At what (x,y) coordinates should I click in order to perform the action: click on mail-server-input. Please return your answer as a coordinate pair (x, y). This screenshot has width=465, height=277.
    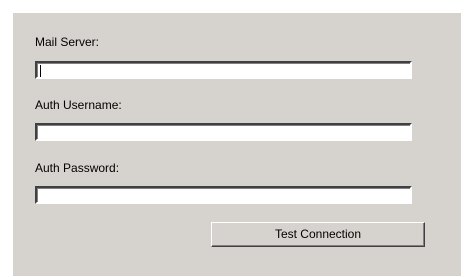
    Looking at the image, I should click on (223, 70).